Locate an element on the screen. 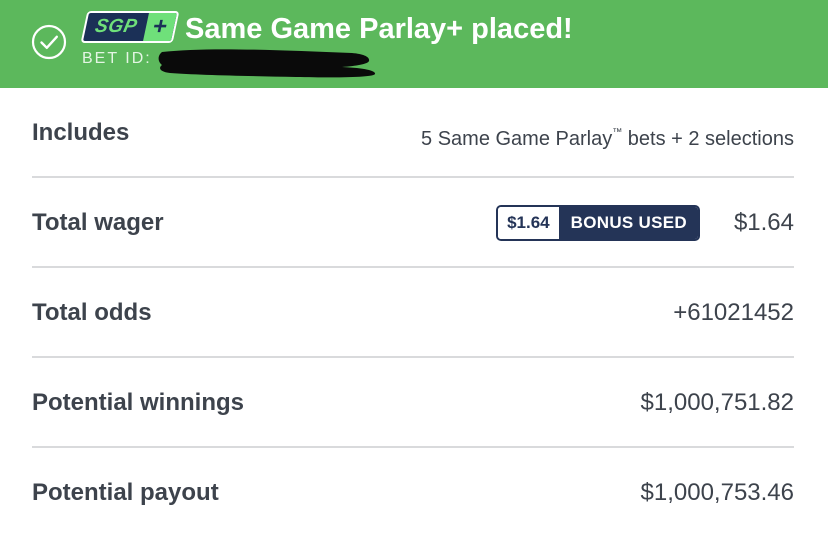 The width and height of the screenshot is (828, 538). includes-value-prefix: 5 Same Game Parlay is located at coordinates (517, 139).